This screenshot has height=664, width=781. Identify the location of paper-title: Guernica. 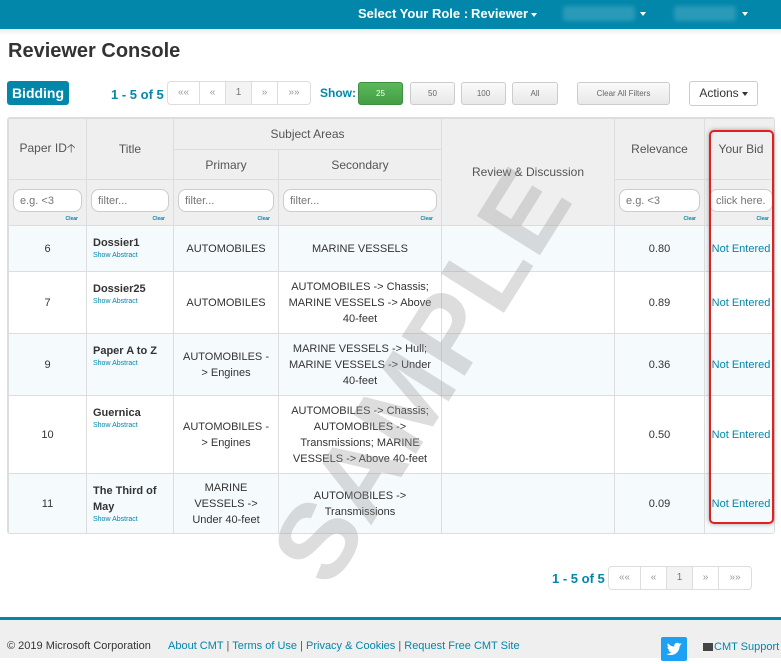
(117, 413).